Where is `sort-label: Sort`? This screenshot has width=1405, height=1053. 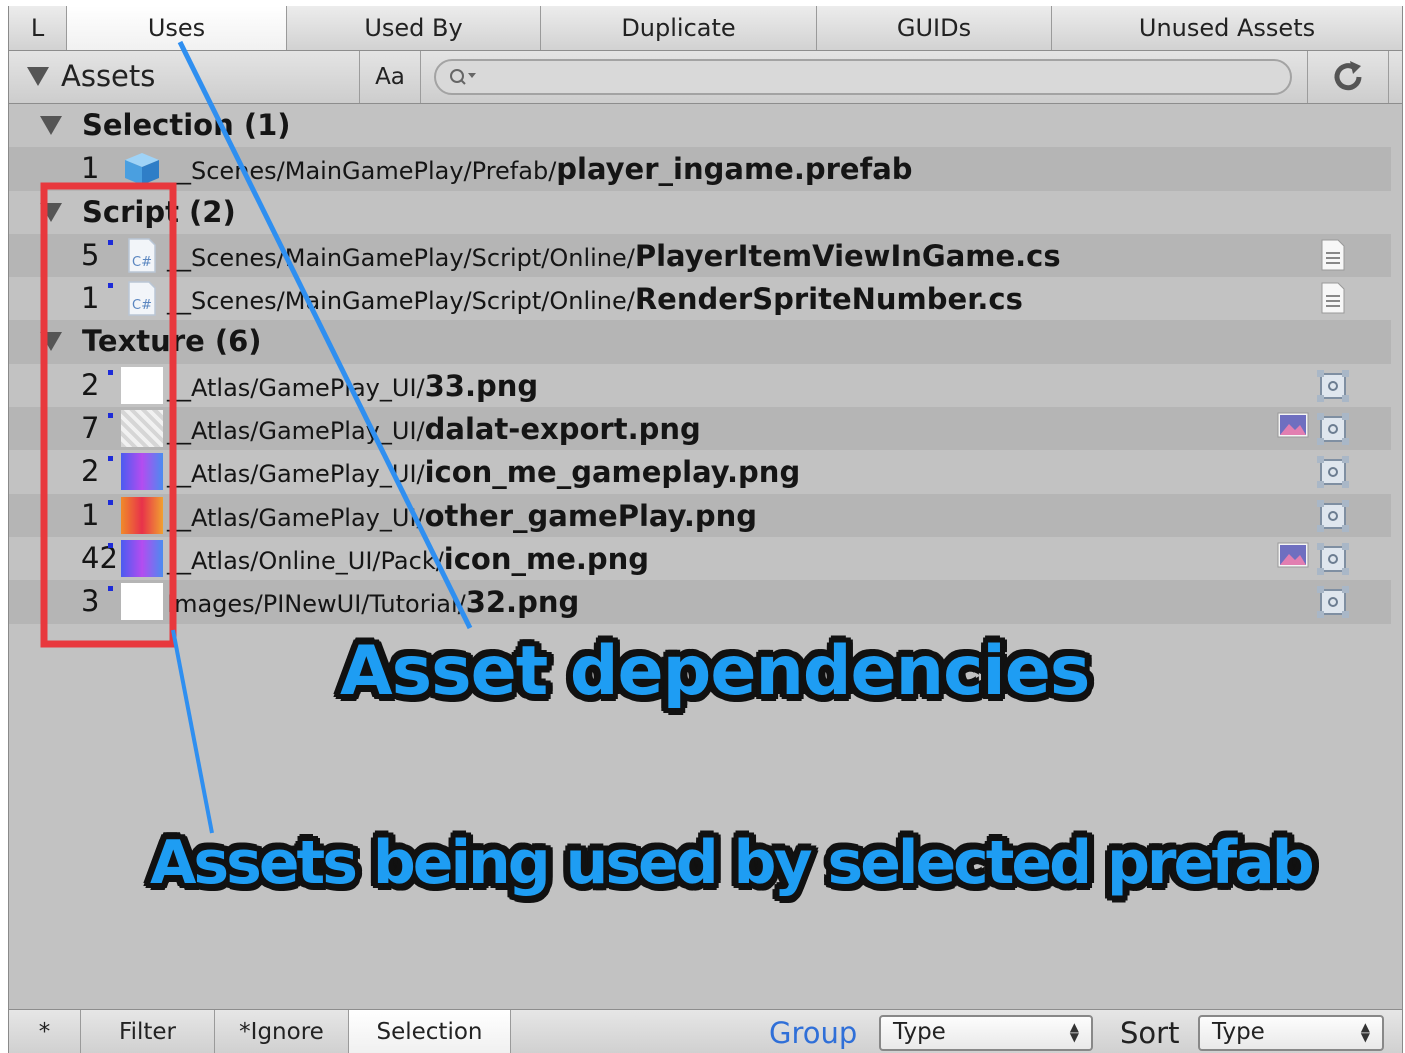 sort-label: Sort is located at coordinates (1150, 1033).